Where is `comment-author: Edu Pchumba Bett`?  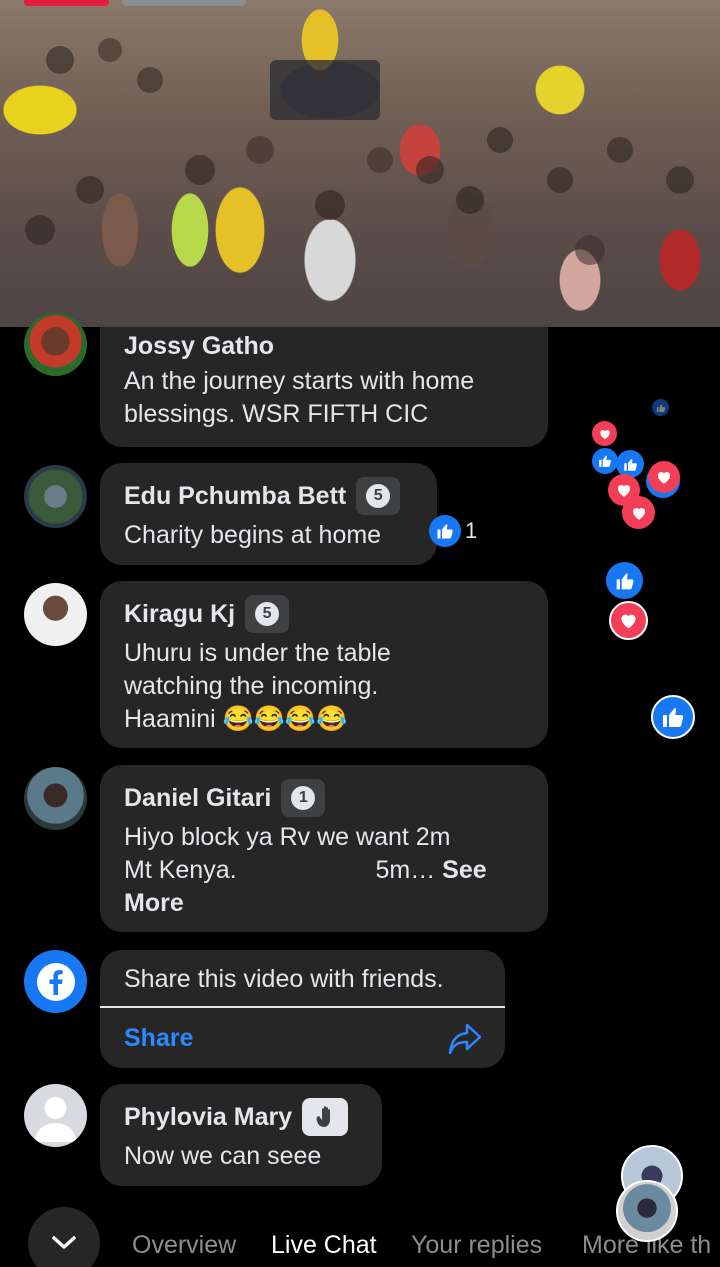
comment-author: Edu Pchumba Bett is located at coordinates (235, 496).